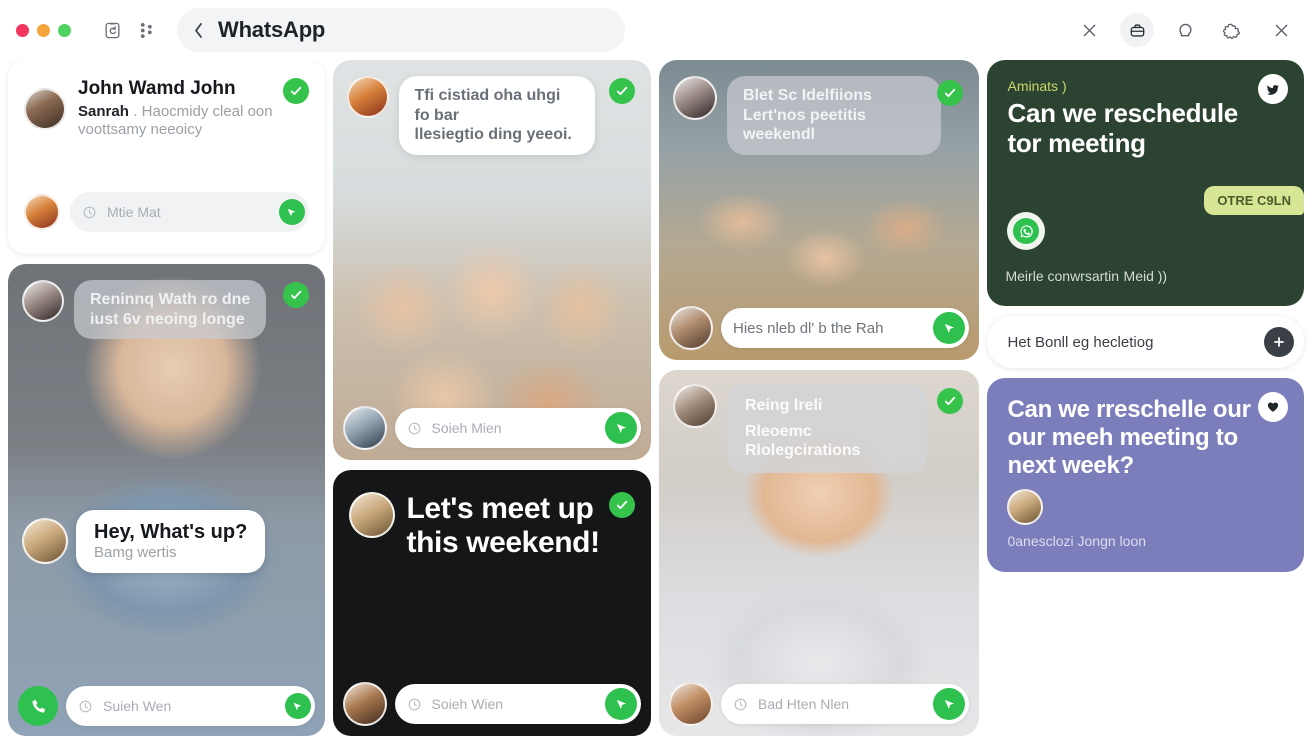 The width and height of the screenshot is (1312, 736). I want to click on message-composer: Soieh Wien, so click(517, 704).